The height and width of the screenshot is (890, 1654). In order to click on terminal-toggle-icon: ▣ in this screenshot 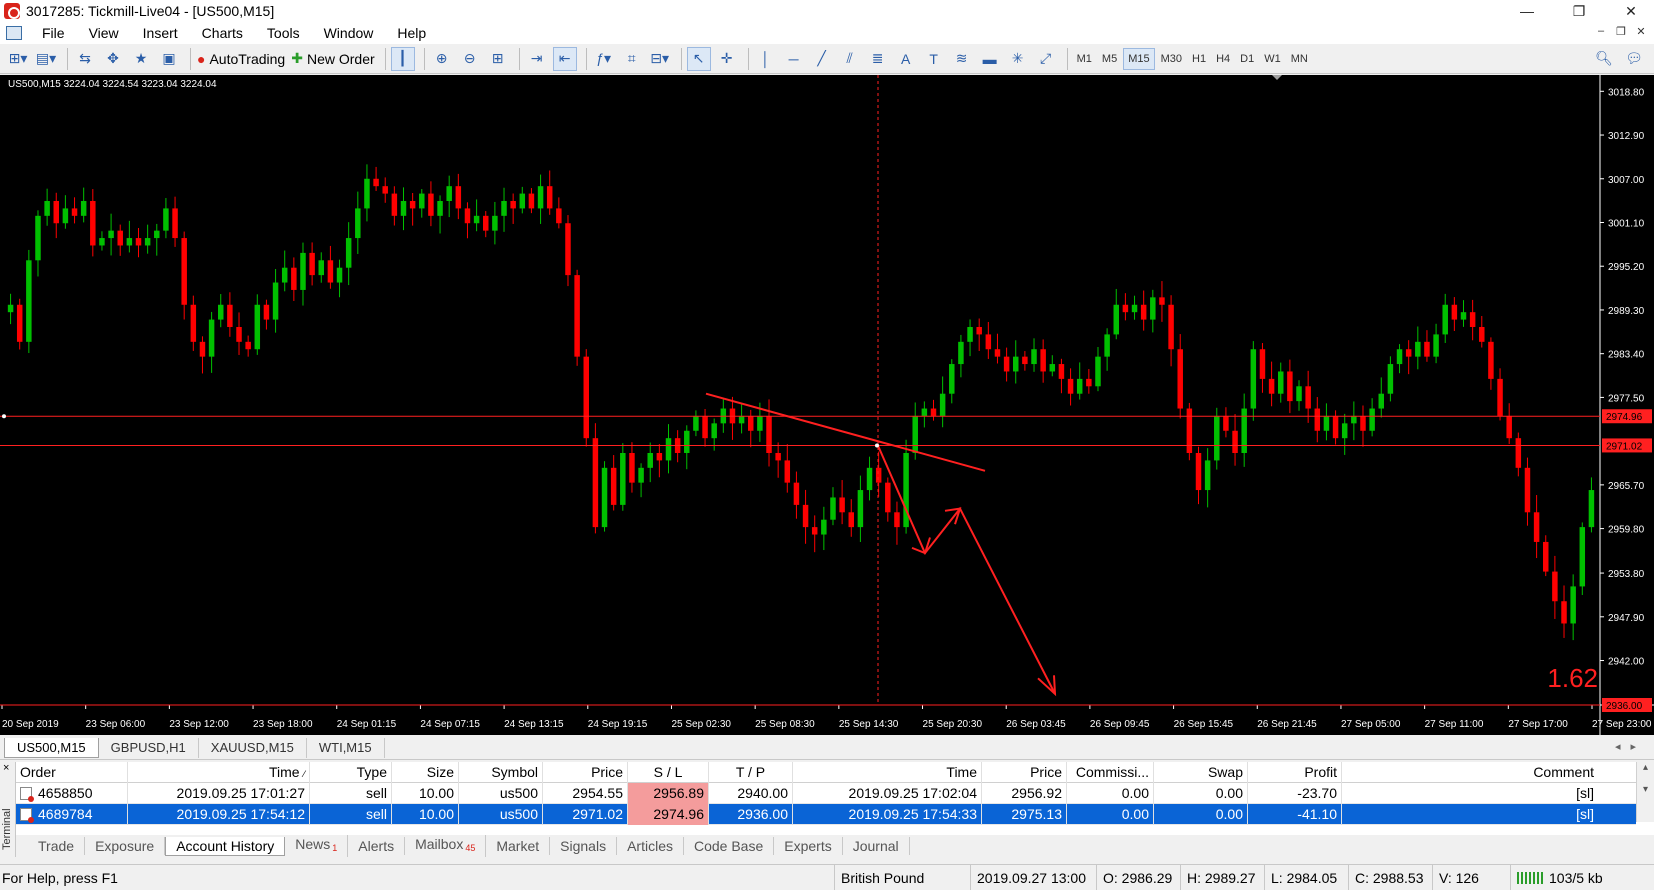, I will do `click(169, 59)`.